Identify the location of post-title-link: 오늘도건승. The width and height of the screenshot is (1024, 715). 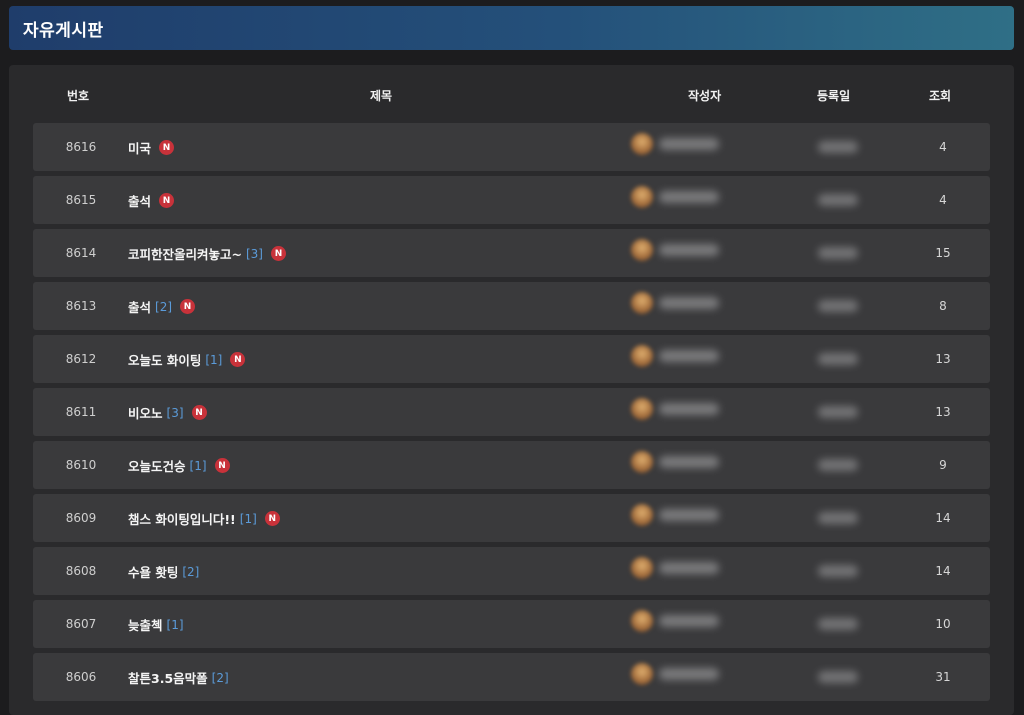
(157, 465).